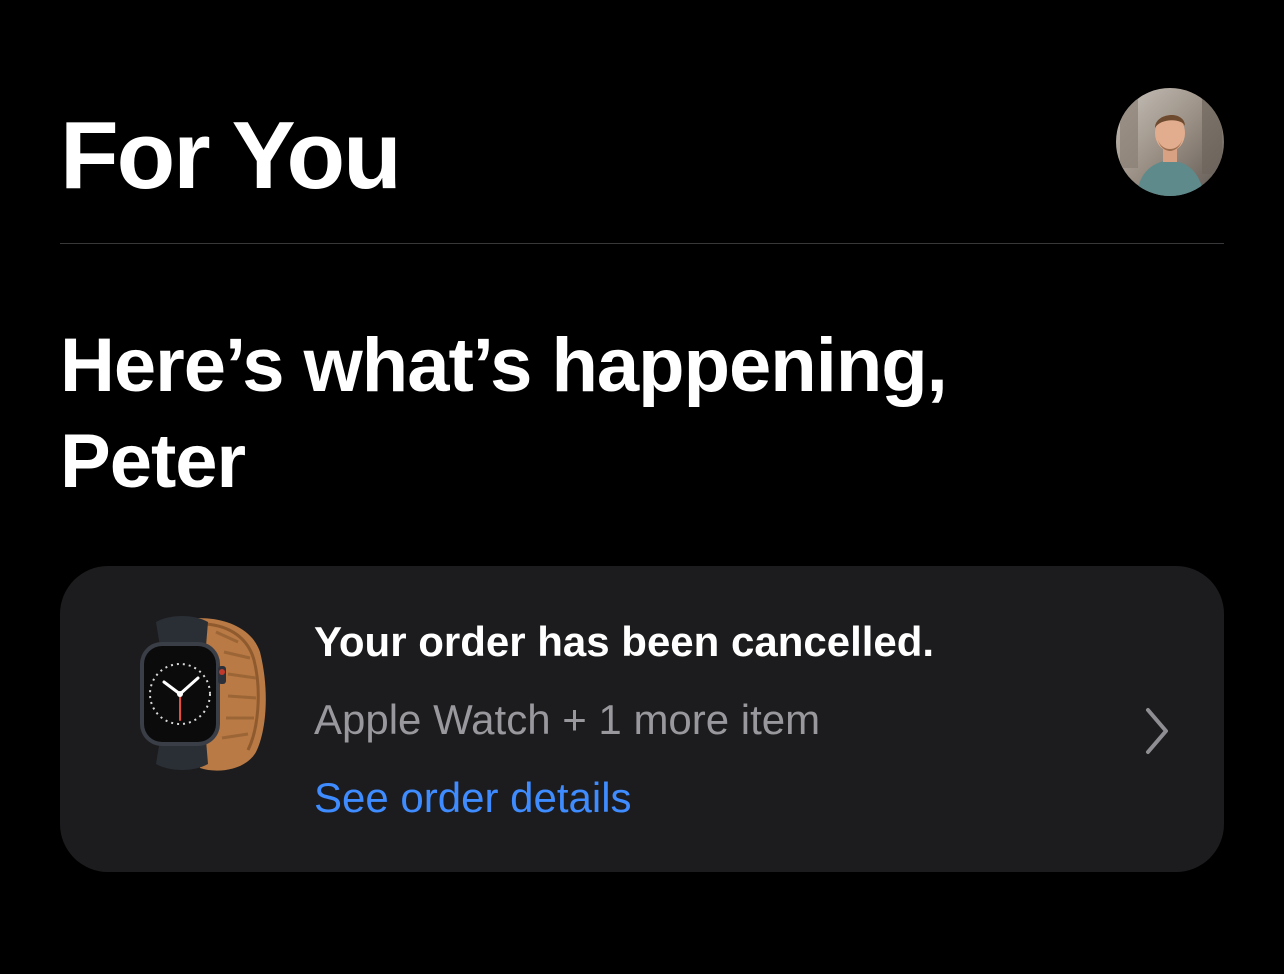 This screenshot has height=974, width=1284. I want to click on greeting-heading: Here’s what’s happening, Peter, so click(504, 413).